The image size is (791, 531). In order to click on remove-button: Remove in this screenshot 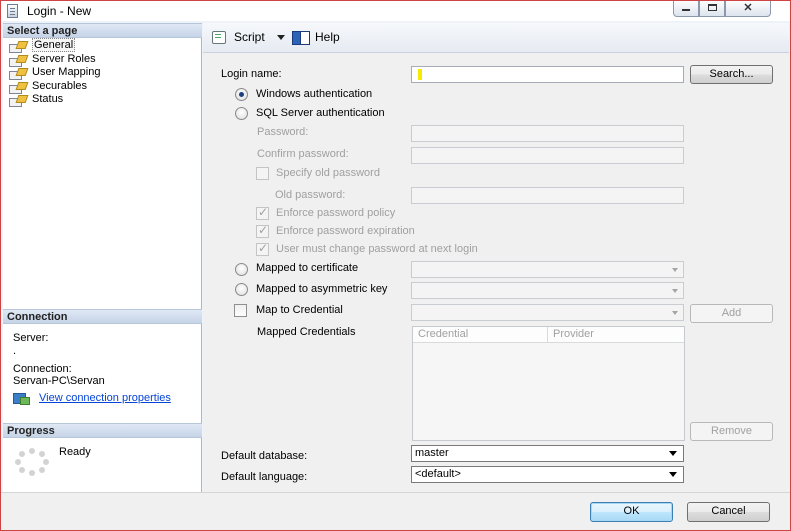, I will do `click(731, 431)`.